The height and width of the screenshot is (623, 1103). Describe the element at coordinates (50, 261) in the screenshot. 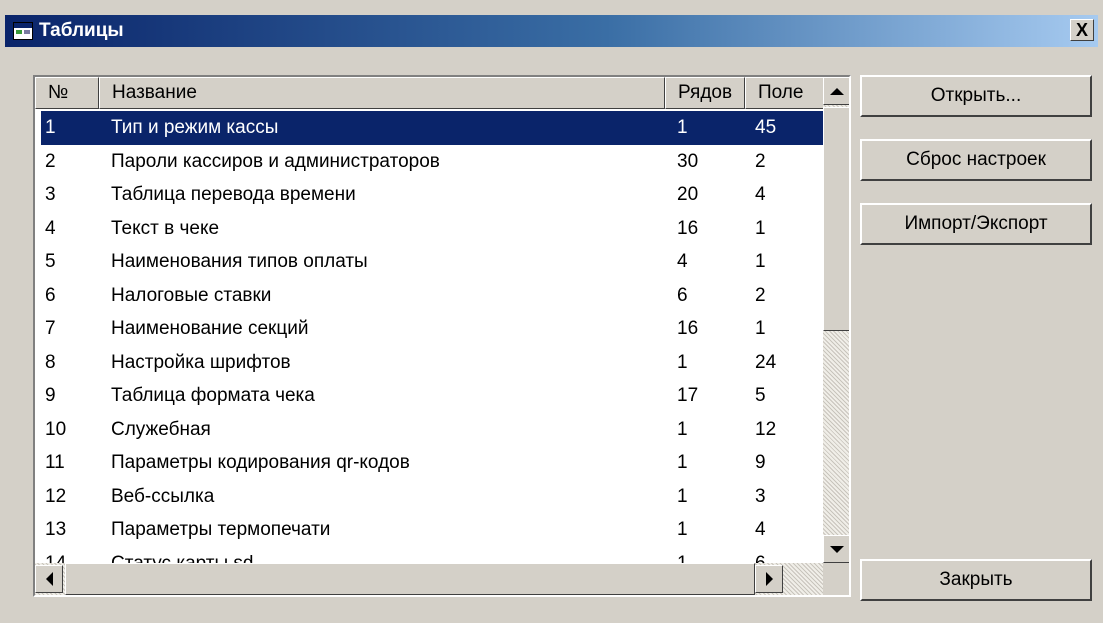

I see `row-number: 5` at that location.